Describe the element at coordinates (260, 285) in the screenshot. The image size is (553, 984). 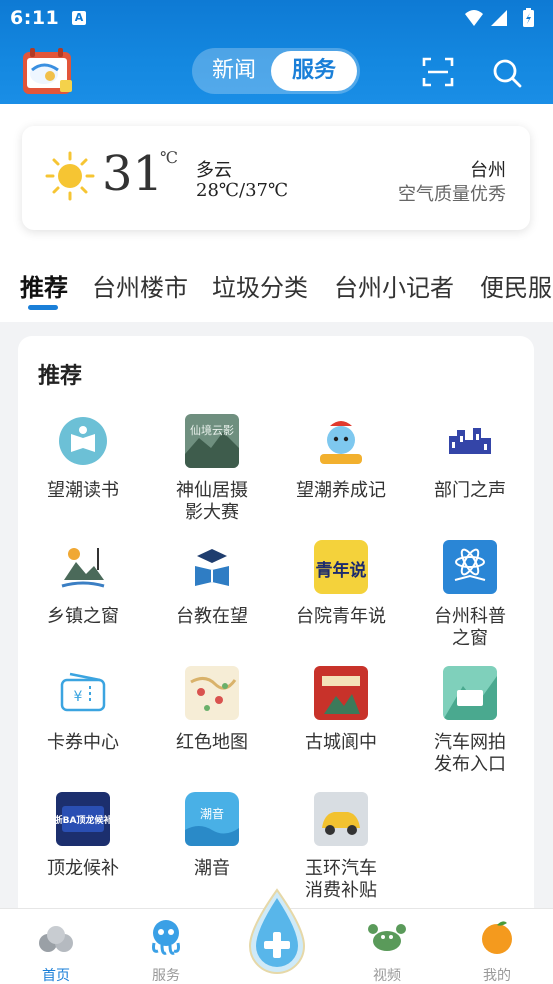
I see `tab-garbage-sorting: 垃圾分类` at that location.